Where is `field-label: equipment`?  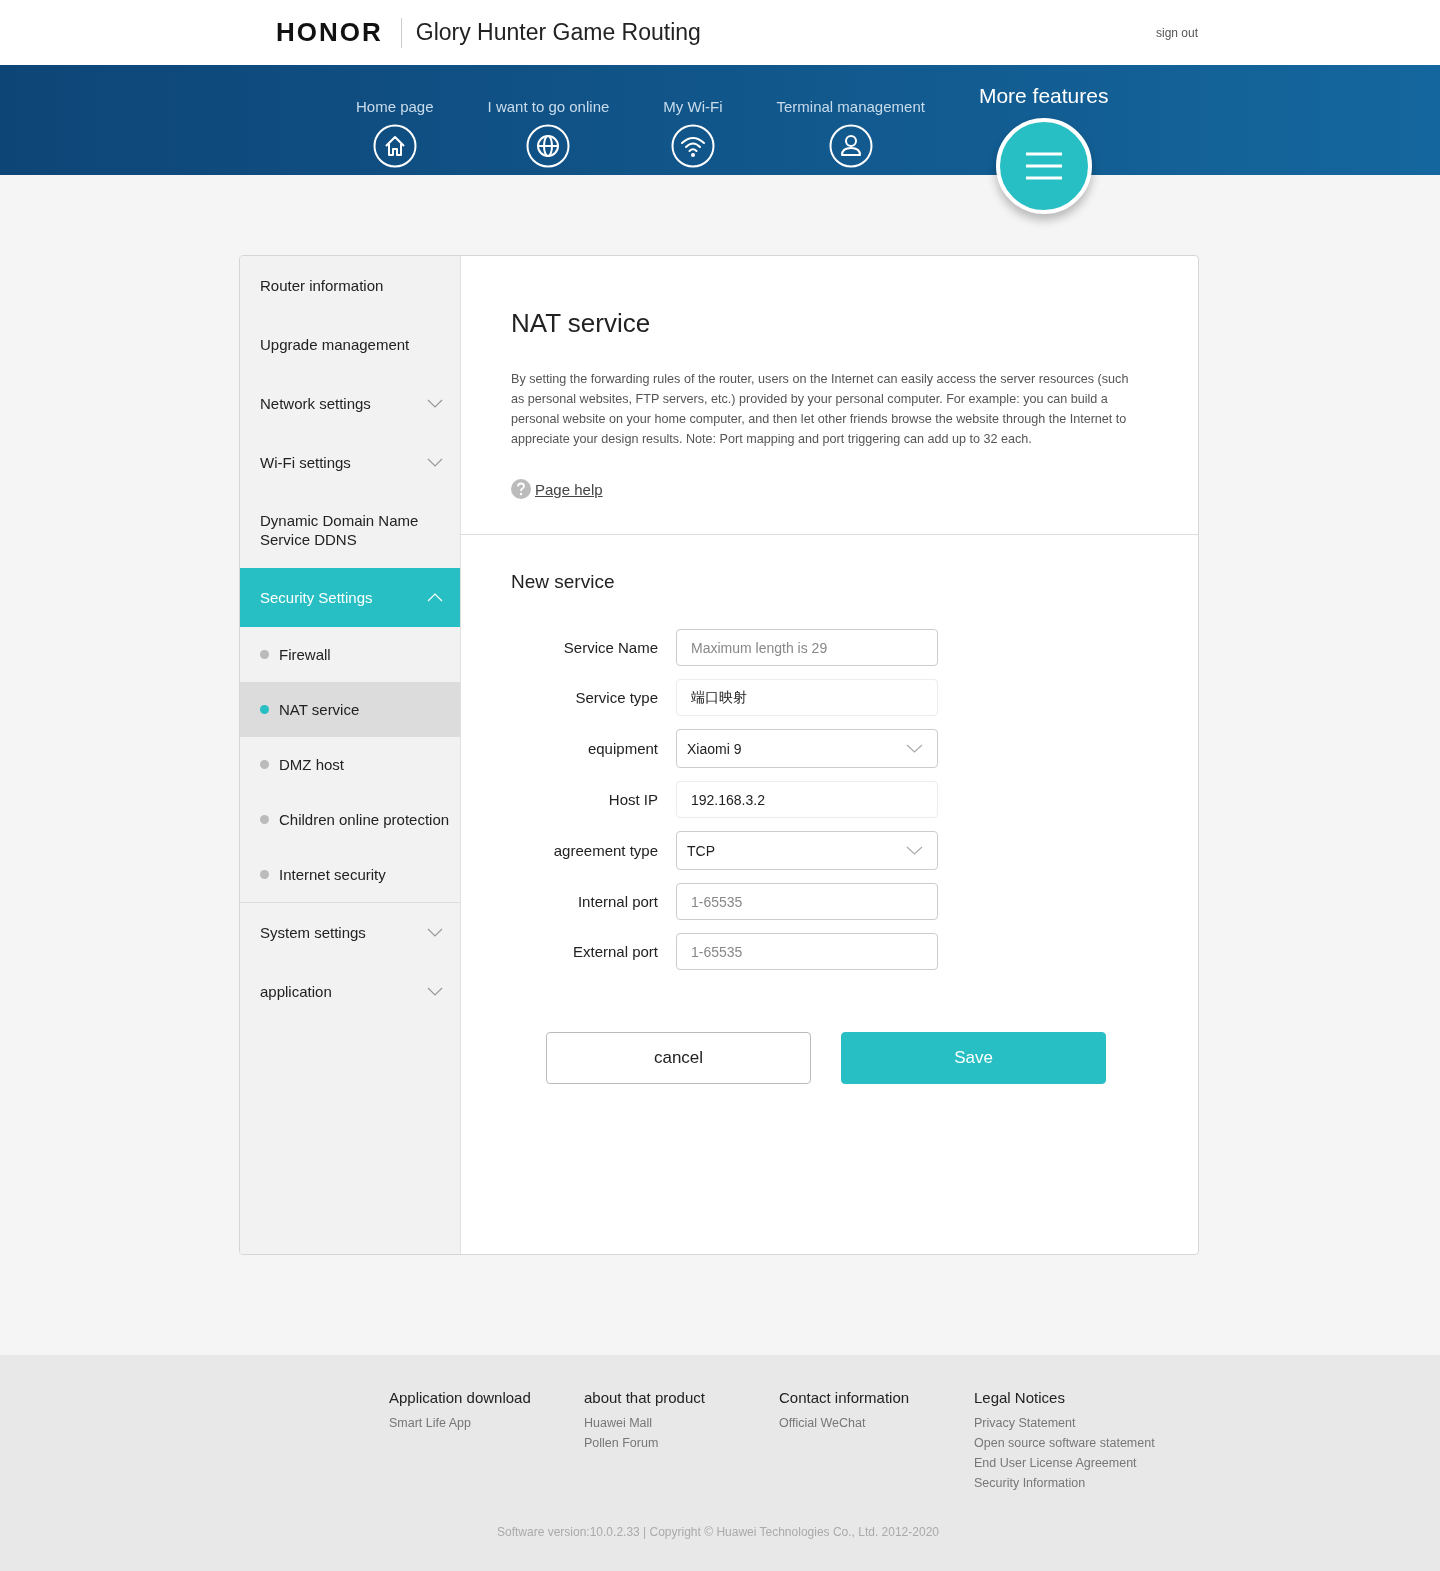 field-label: equipment is located at coordinates (622, 748).